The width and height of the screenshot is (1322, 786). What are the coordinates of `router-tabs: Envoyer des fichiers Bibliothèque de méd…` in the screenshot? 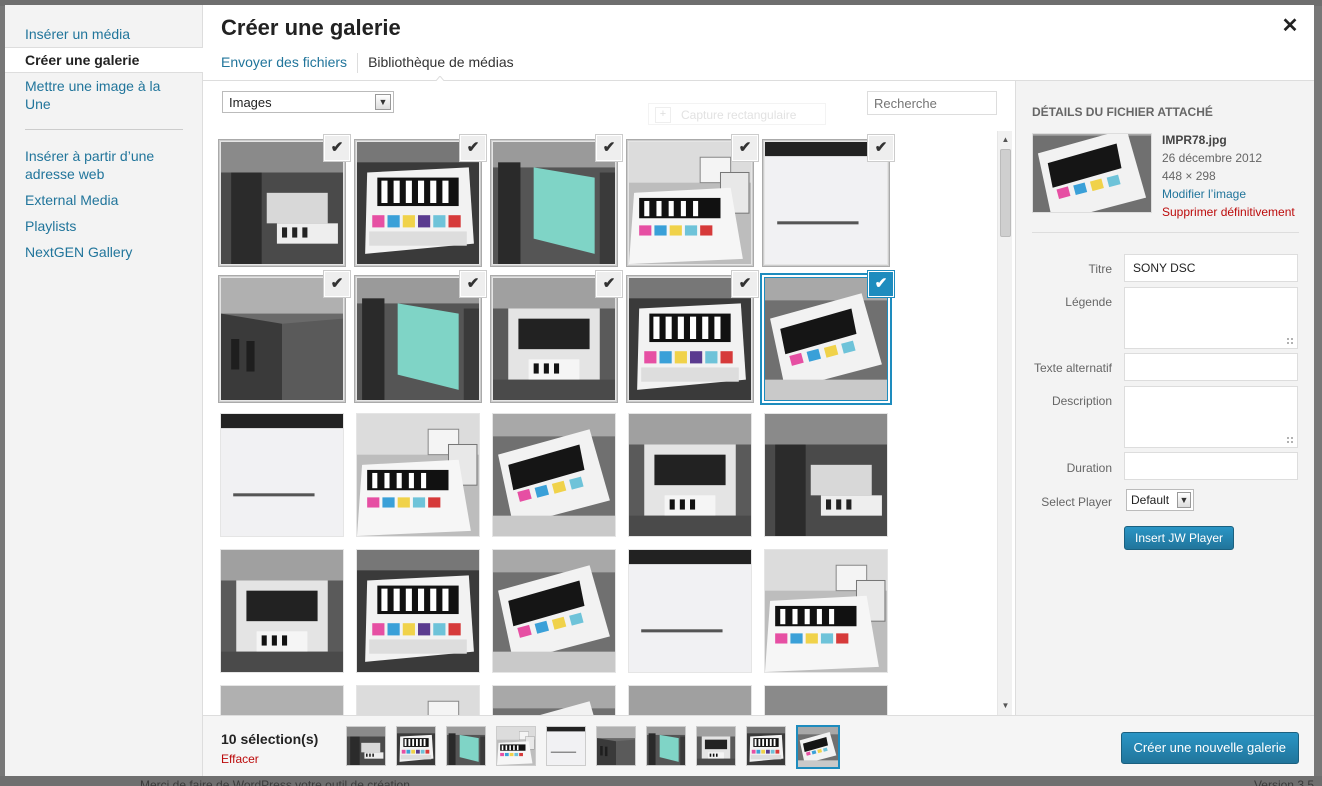 It's located at (372, 63).